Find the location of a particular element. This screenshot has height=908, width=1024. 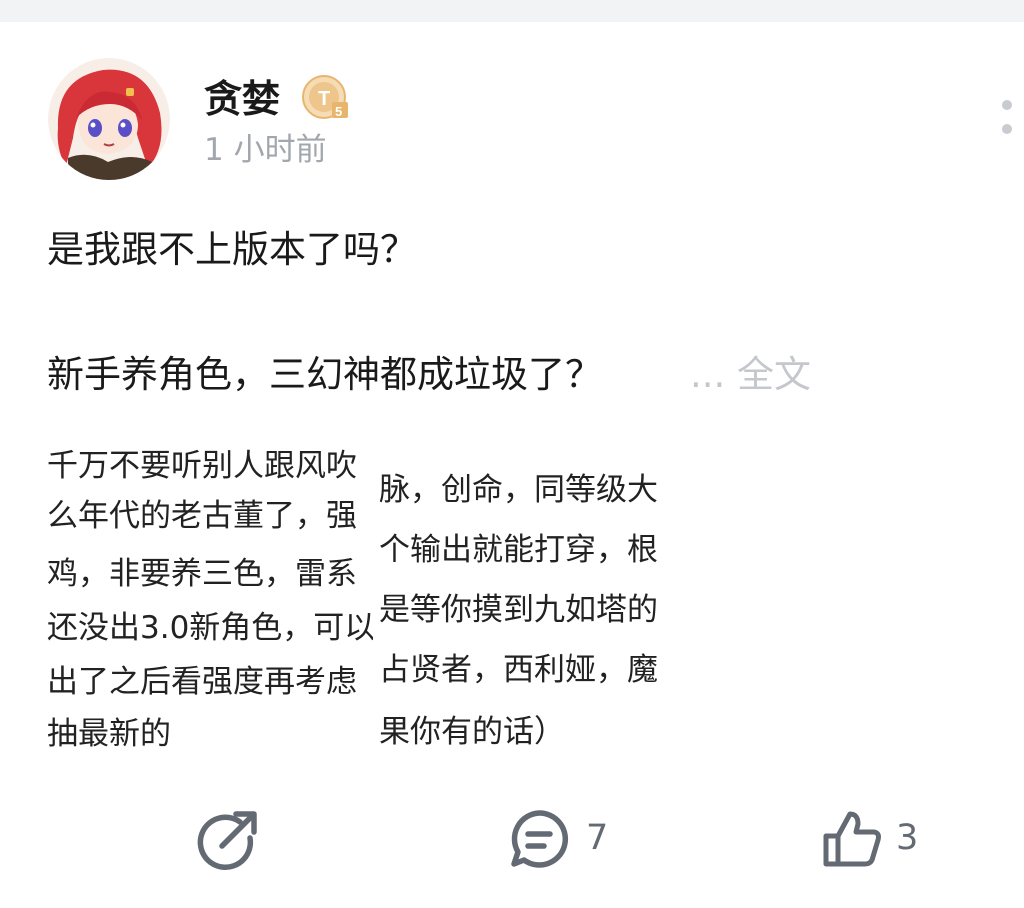

image-text-line: 脉，创命，同等级大 is located at coordinates (518, 490).